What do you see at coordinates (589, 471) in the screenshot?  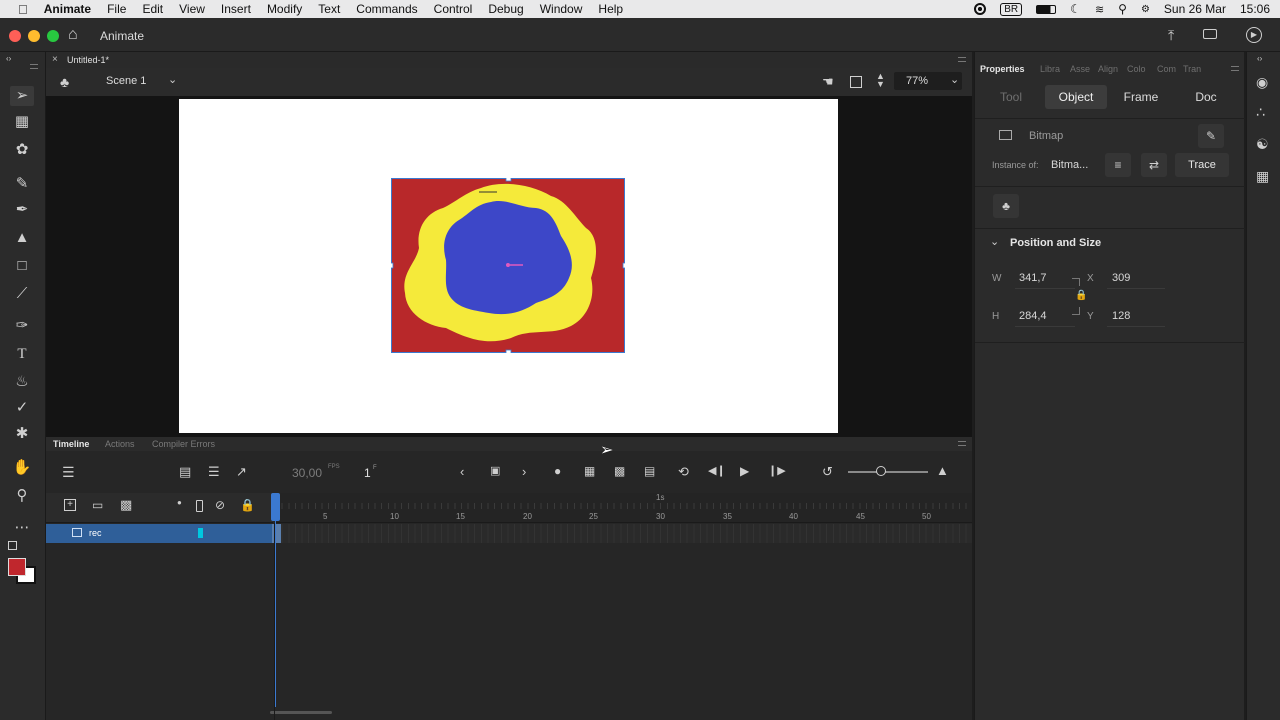 I see `edit-multiple-frames-icon: ▦` at bounding box center [589, 471].